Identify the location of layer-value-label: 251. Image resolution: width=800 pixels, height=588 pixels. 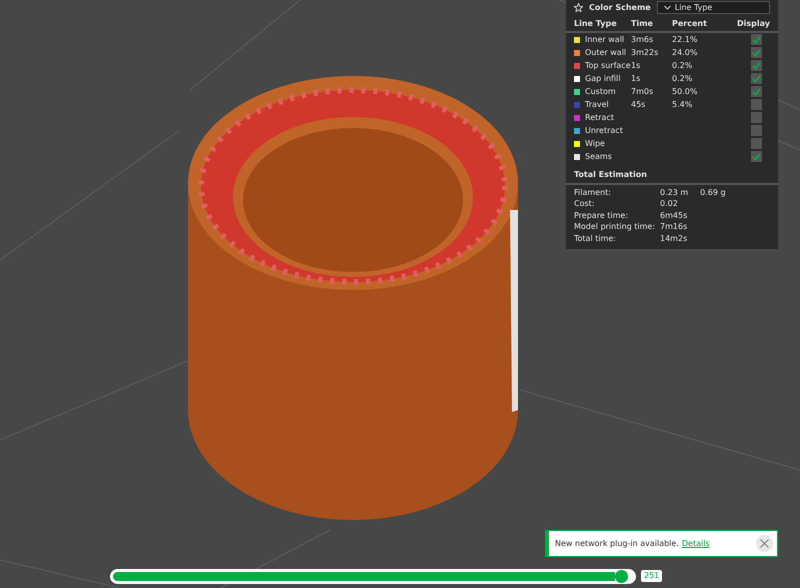
(651, 576).